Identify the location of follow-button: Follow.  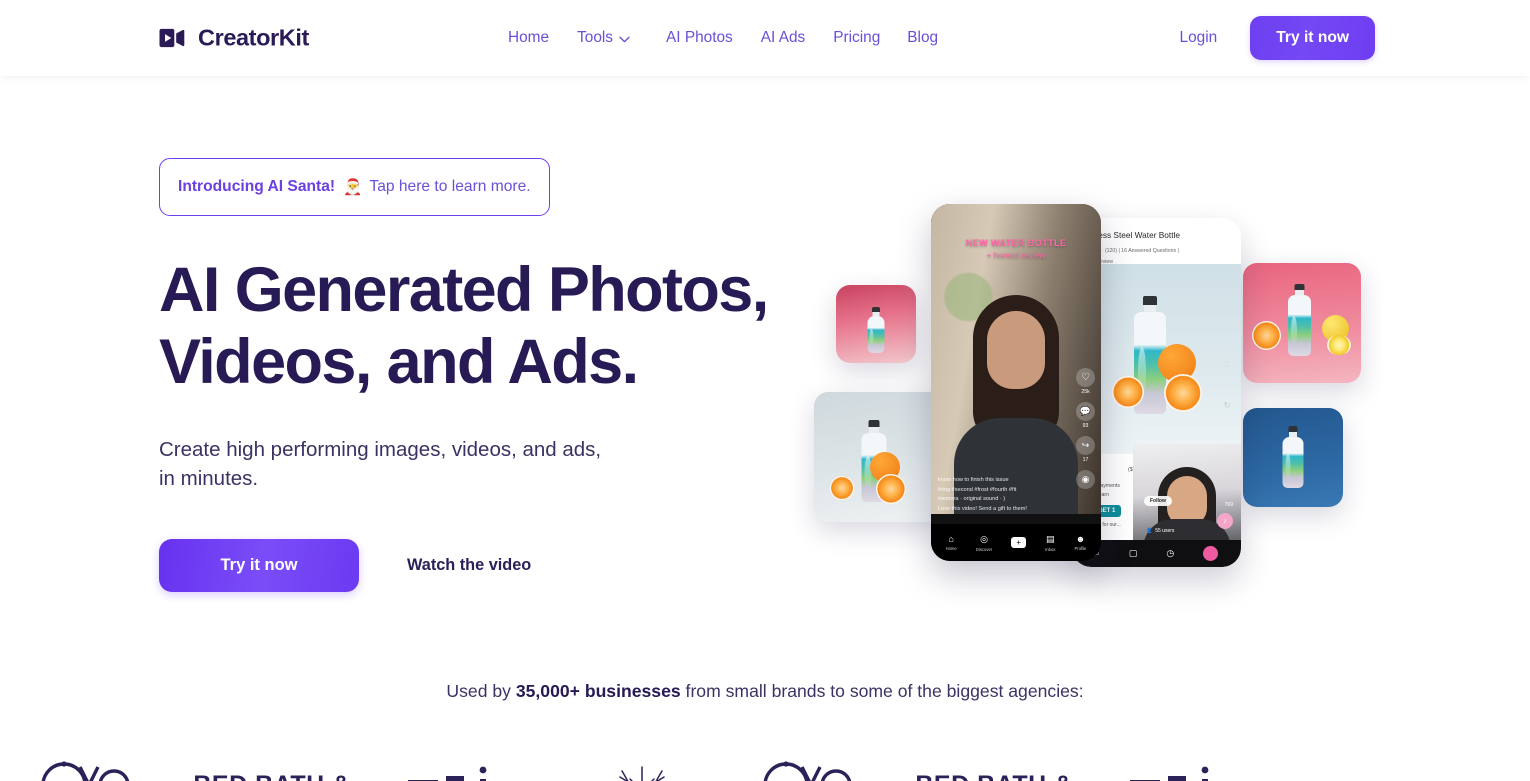
(1158, 501).